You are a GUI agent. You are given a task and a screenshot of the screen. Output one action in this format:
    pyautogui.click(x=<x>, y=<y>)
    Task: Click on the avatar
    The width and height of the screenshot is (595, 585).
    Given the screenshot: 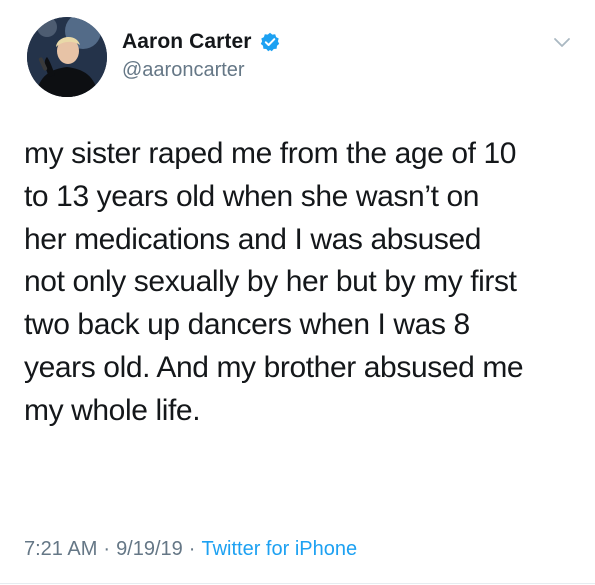 What is the action you would take?
    pyautogui.click(x=67, y=57)
    